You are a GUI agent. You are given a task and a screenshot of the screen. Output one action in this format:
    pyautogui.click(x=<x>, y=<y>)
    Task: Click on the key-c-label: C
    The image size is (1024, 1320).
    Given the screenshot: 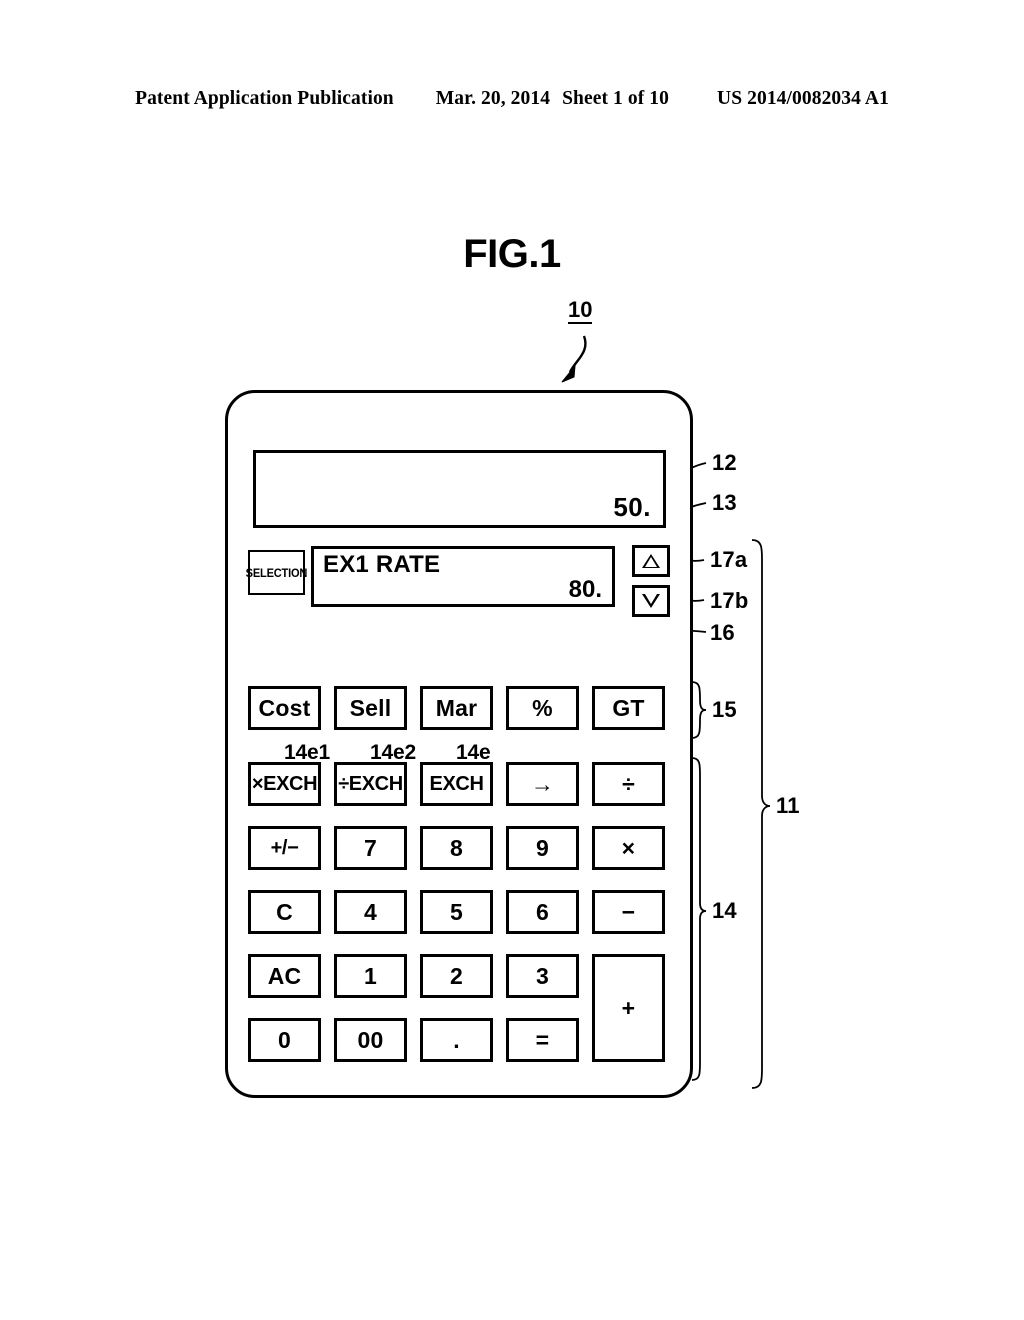 What is the action you would take?
    pyautogui.click(x=284, y=911)
    